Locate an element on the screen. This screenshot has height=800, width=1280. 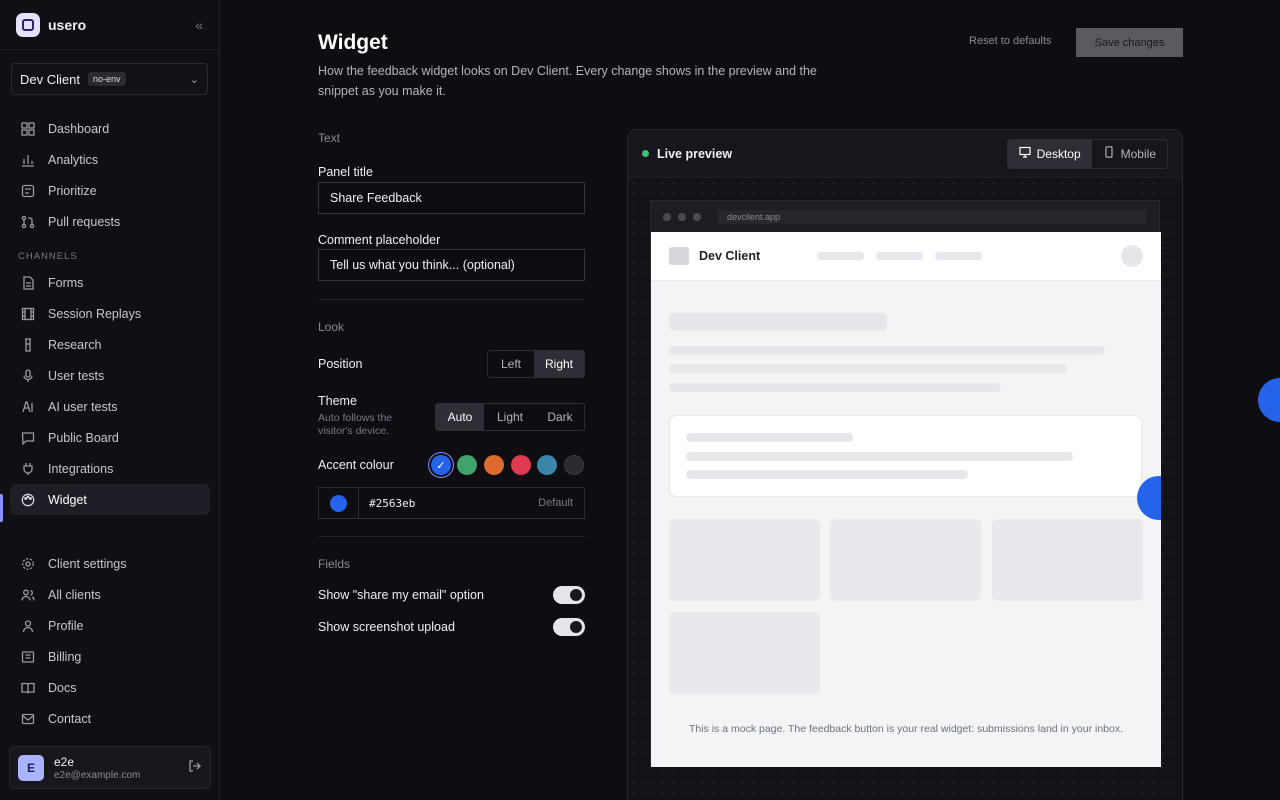
panel-title-input: Share Feedback is located at coordinates (451, 198).